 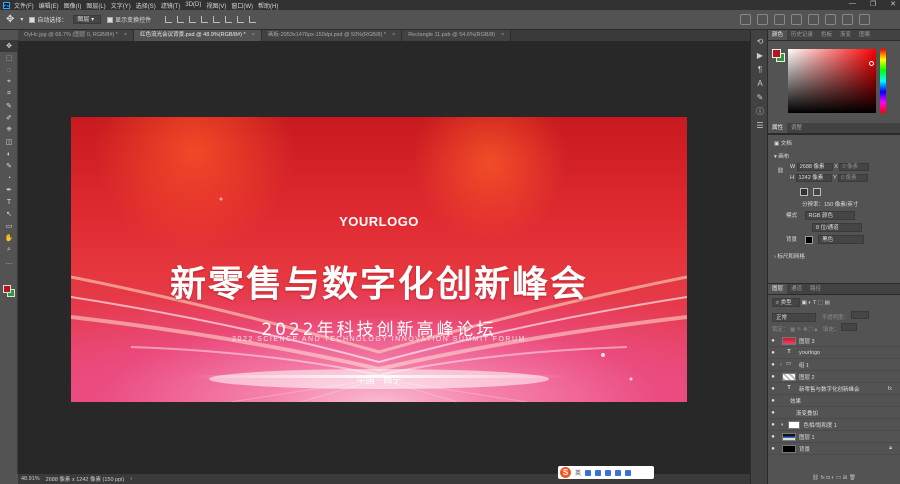 What do you see at coordinates (171, 5) in the screenshot?
I see `menu-filter: 滤镜(T)` at bounding box center [171, 5].